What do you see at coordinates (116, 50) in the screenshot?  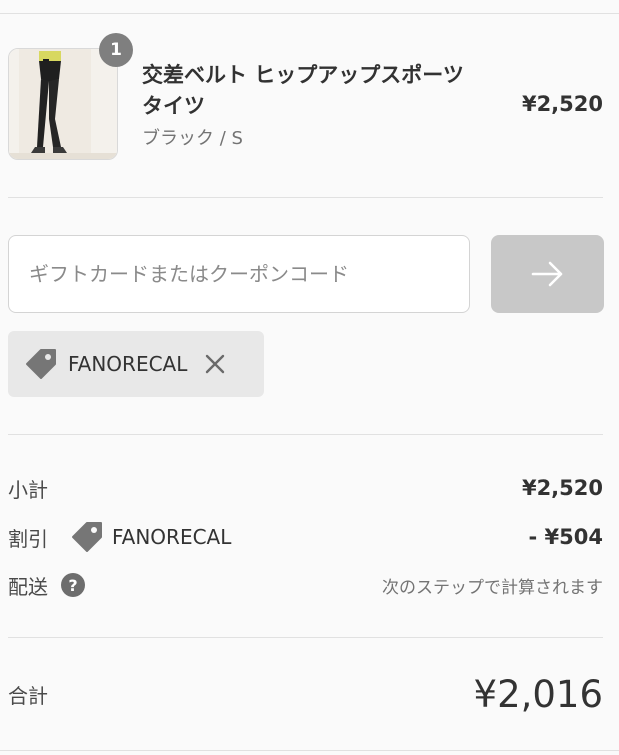 I see `quantity-badge: 1` at bounding box center [116, 50].